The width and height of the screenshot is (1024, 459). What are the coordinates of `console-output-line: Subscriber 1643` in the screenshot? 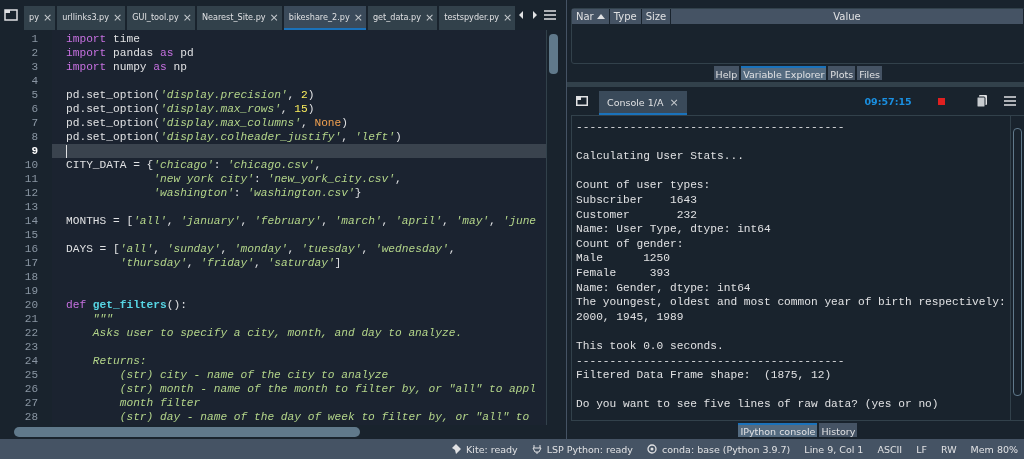 It's located at (637, 200).